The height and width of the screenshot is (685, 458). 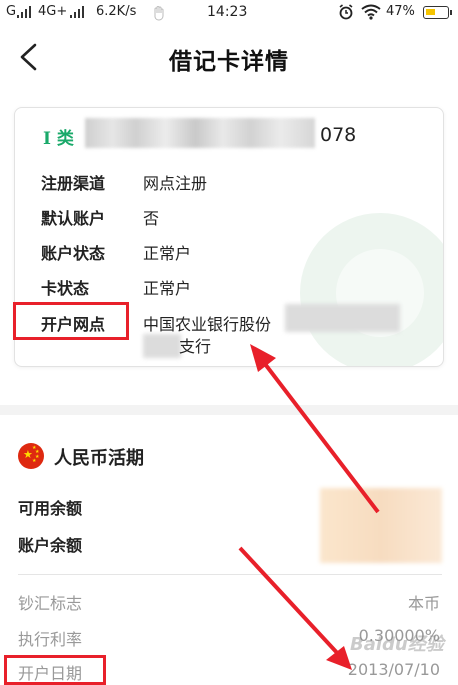 I want to click on arrow-to-open-date, so click(x=295, y=608).